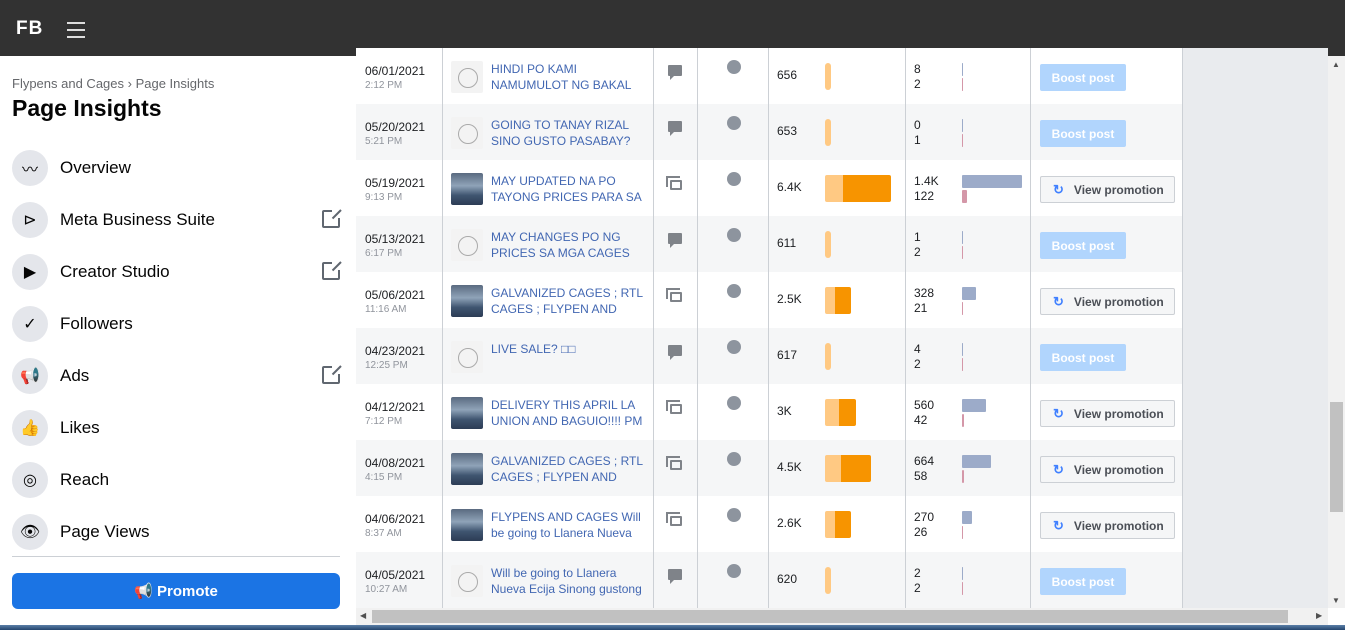 This screenshot has height=630, width=1345. I want to click on post-message-link: HINDI PO KAMI NAMUMULOT NG BAKAL, so click(571, 77).